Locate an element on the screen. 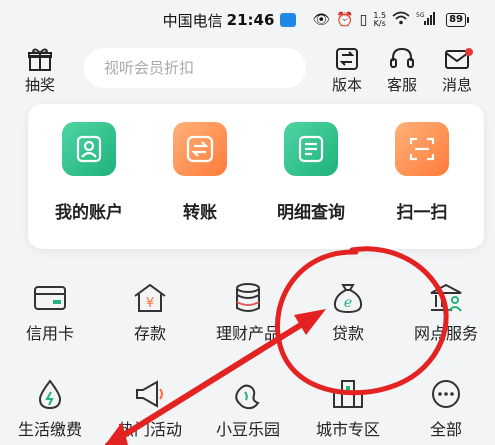 The image size is (495, 445). battery-indicator: 89 is located at coordinates (457, 20).